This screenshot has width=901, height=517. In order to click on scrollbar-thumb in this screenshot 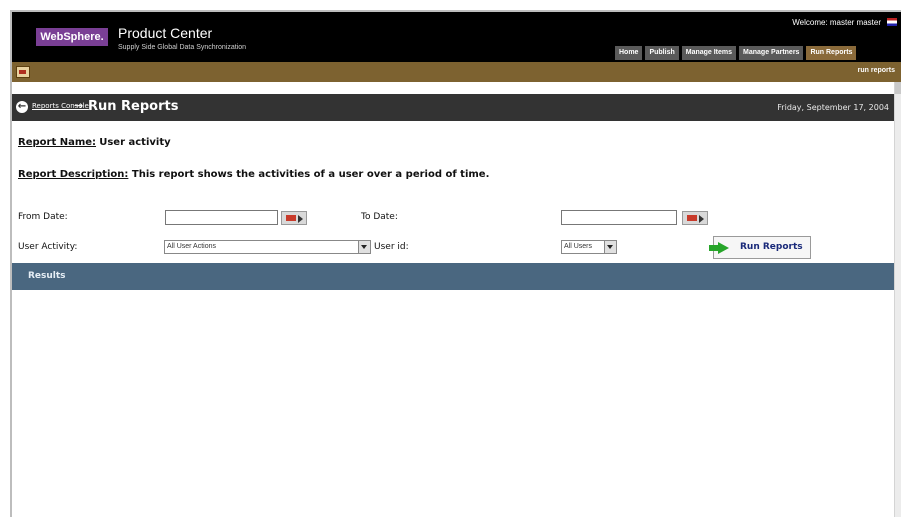, I will do `click(898, 88)`.